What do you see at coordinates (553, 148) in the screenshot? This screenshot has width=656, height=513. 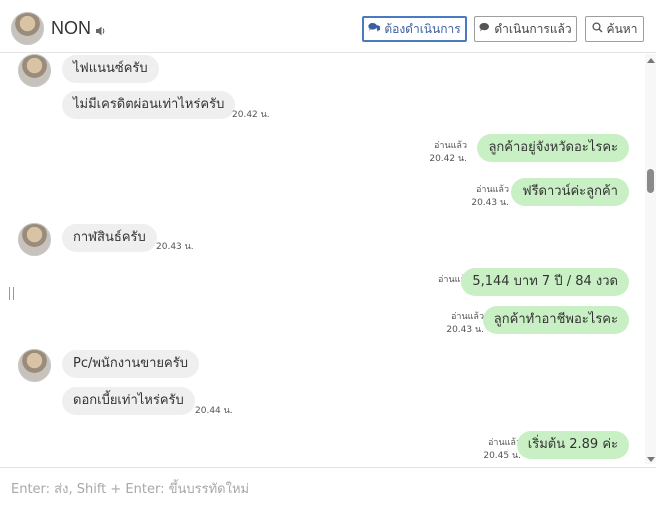 I see `outgoing-message: ลูกค้าอยู่จังหวัดอะไรคะ` at bounding box center [553, 148].